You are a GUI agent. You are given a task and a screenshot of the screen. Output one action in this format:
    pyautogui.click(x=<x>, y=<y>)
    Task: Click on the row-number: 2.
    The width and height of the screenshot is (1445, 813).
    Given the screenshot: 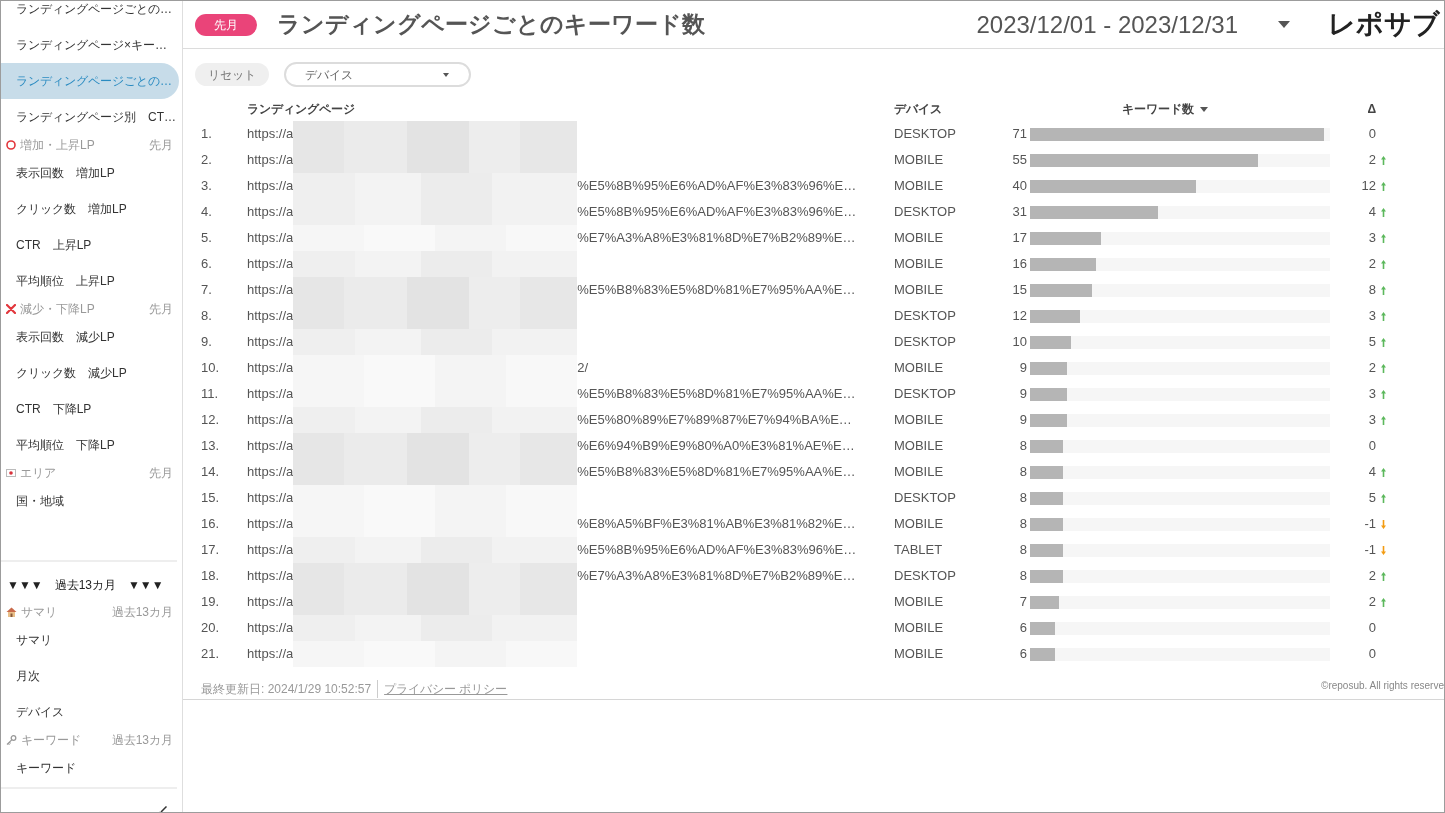 What is the action you would take?
    pyautogui.click(x=206, y=160)
    